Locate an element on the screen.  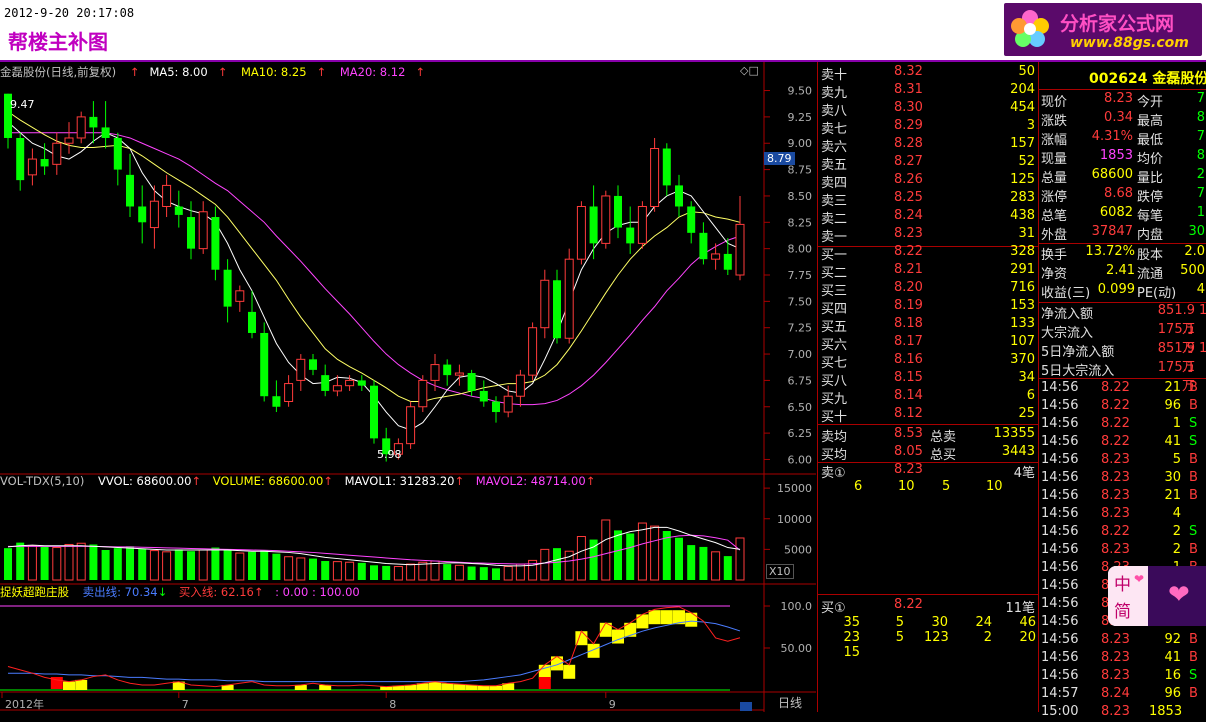
price-tick-label: 8.75 is located at coordinates (800, 170).